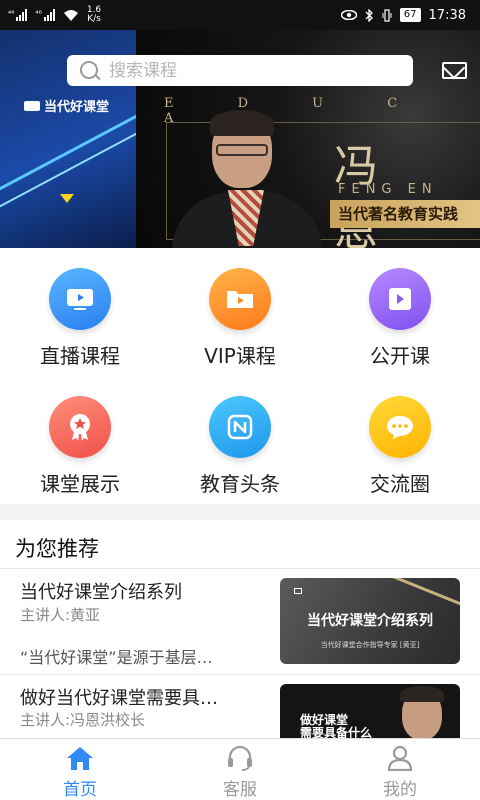  I want to click on home-icon, so click(80, 758).